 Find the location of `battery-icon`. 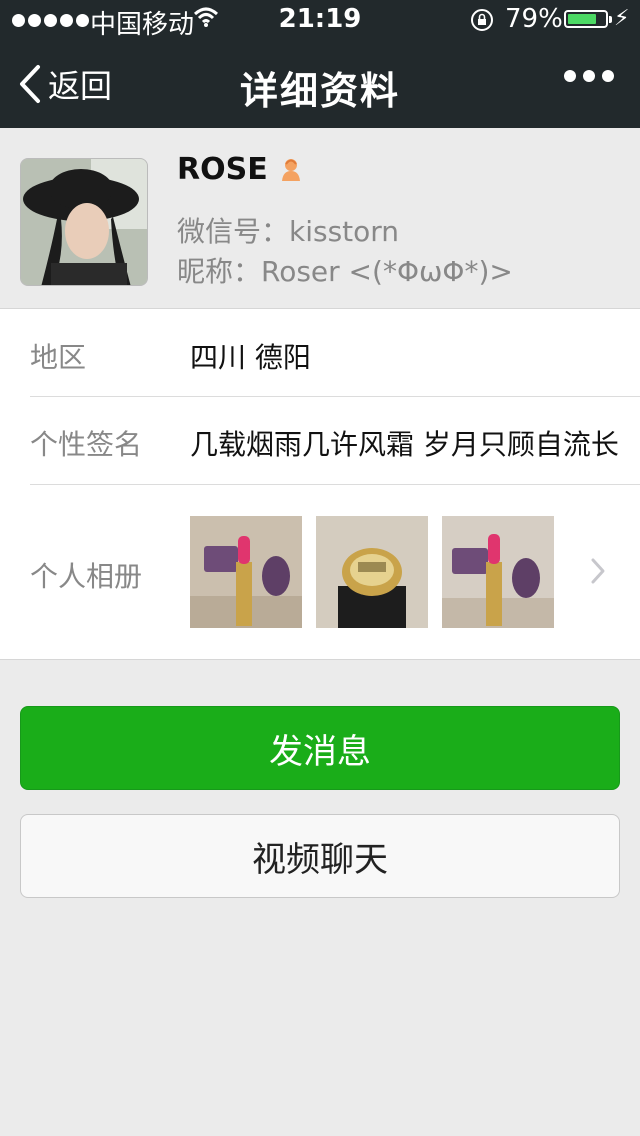

battery-icon is located at coordinates (588, 19).